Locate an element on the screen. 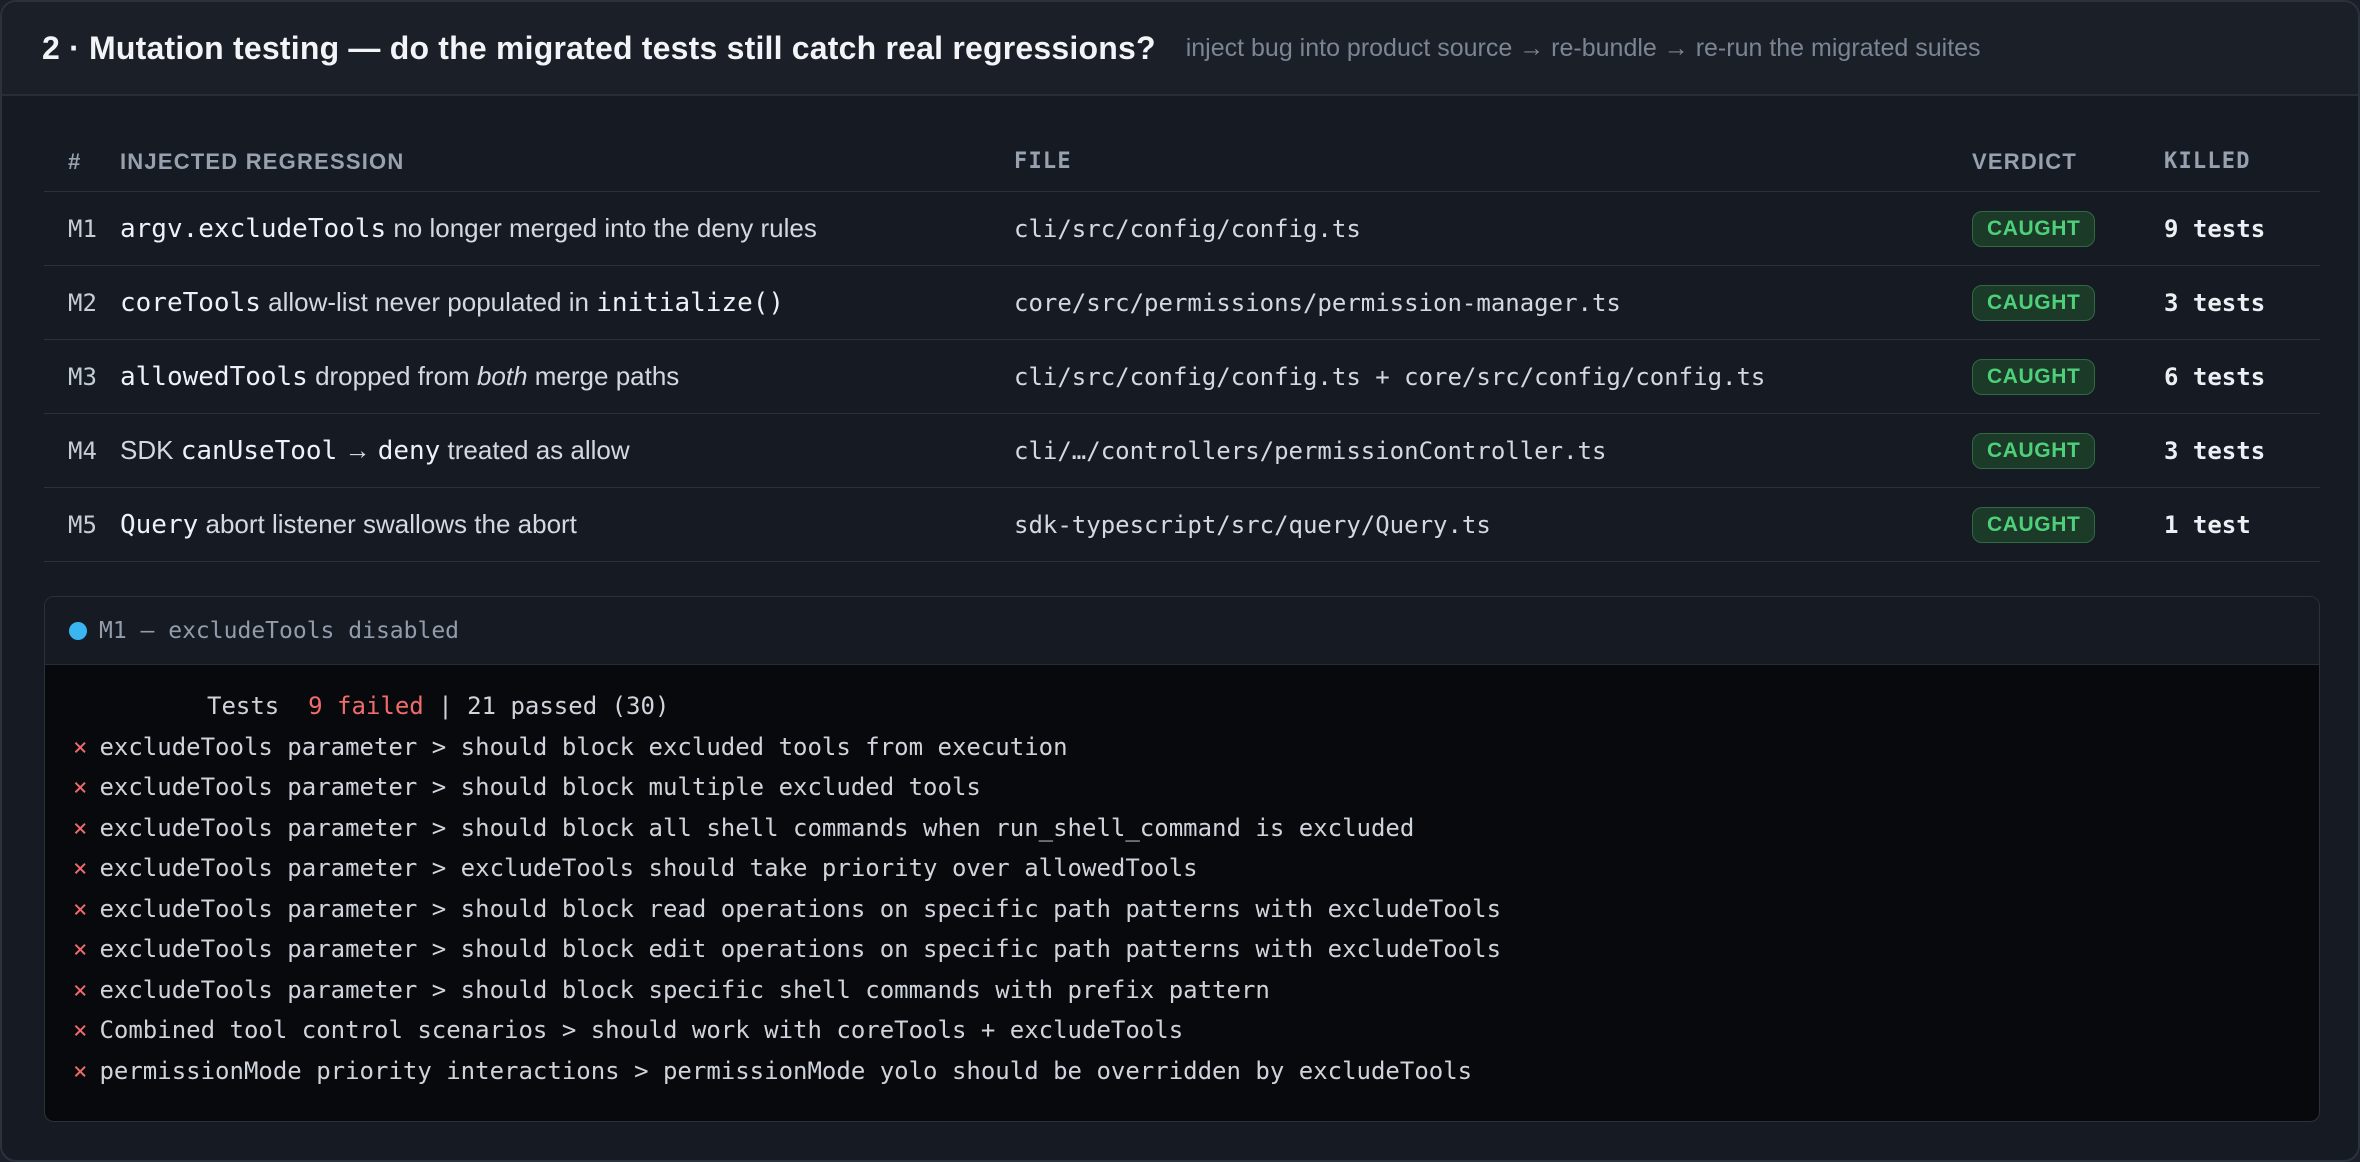  text-fragment: SDK is located at coordinates (150, 450).